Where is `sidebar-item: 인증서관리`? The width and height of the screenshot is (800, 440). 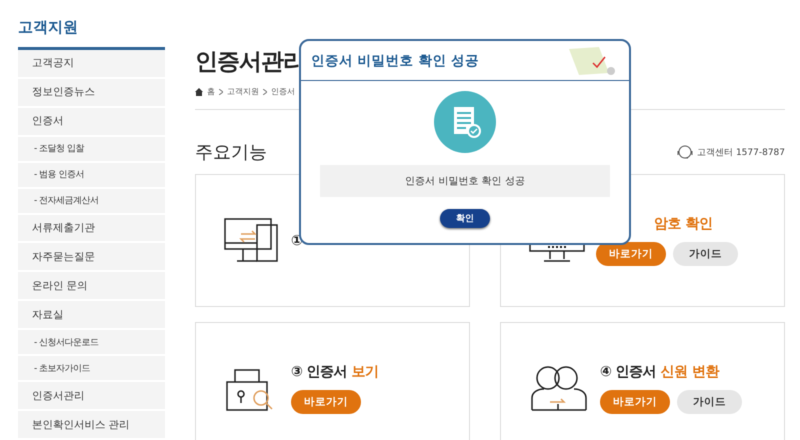
sidebar-item: 인증서관리 is located at coordinates (91, 397).